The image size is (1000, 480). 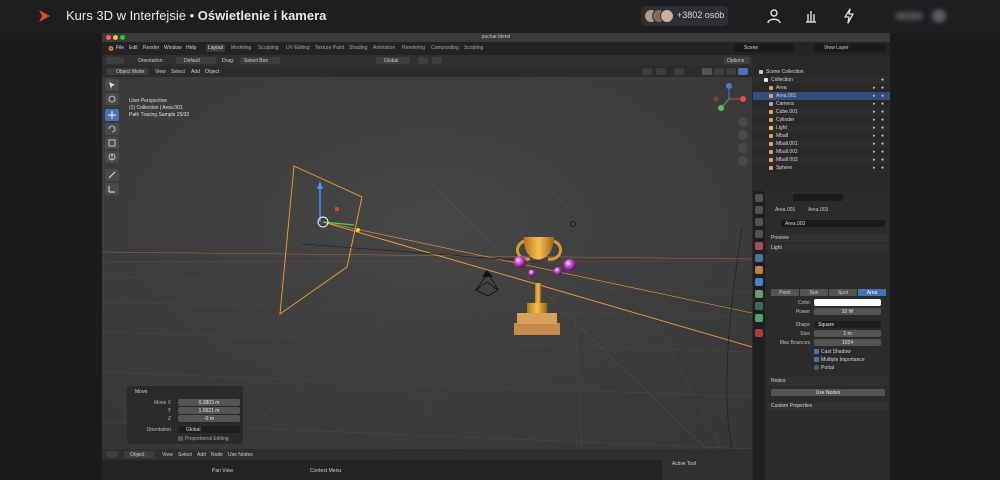 I want to click on menu-window: Window, so click(x=173, y=48).